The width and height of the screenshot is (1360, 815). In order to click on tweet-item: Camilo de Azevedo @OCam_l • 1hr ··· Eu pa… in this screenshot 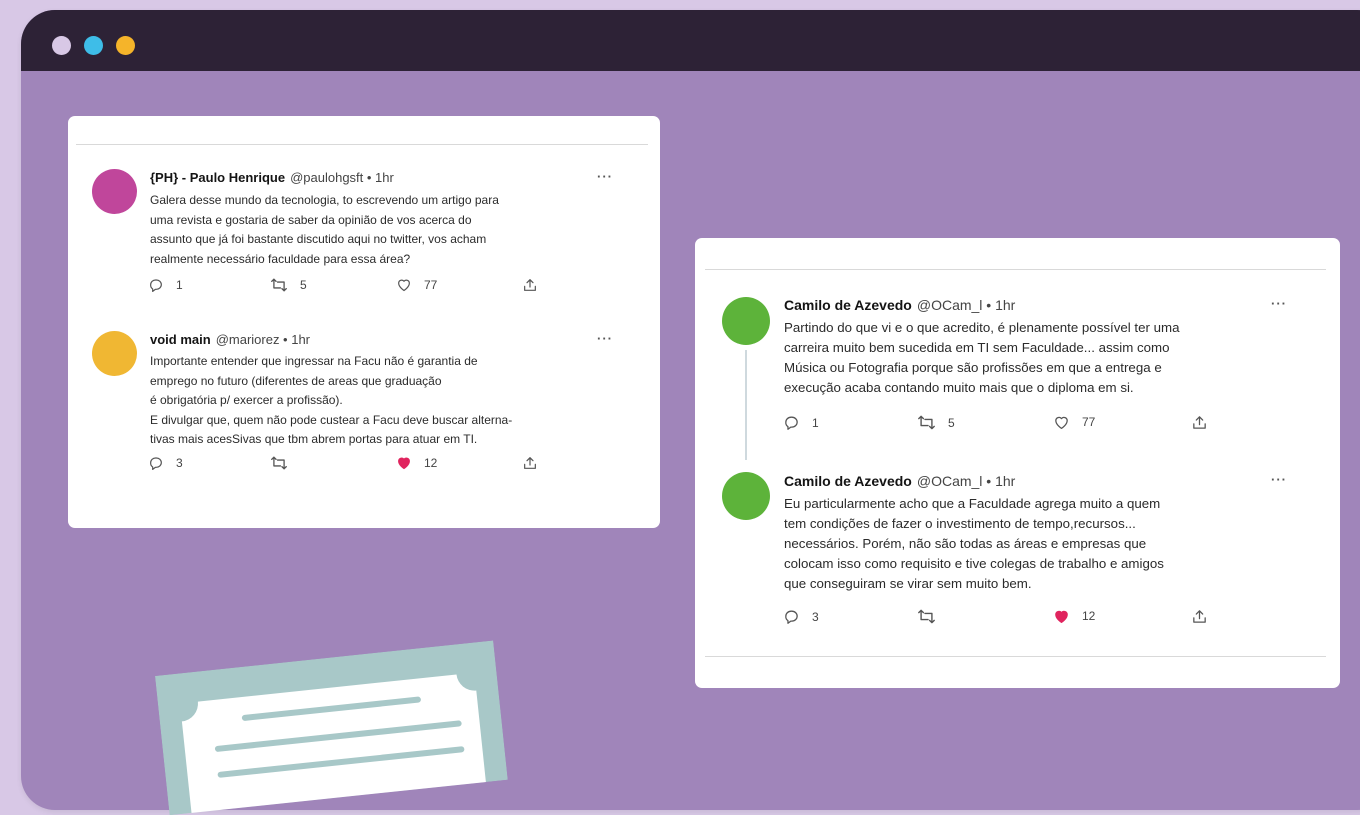, I will do `click(1017, 558)`.